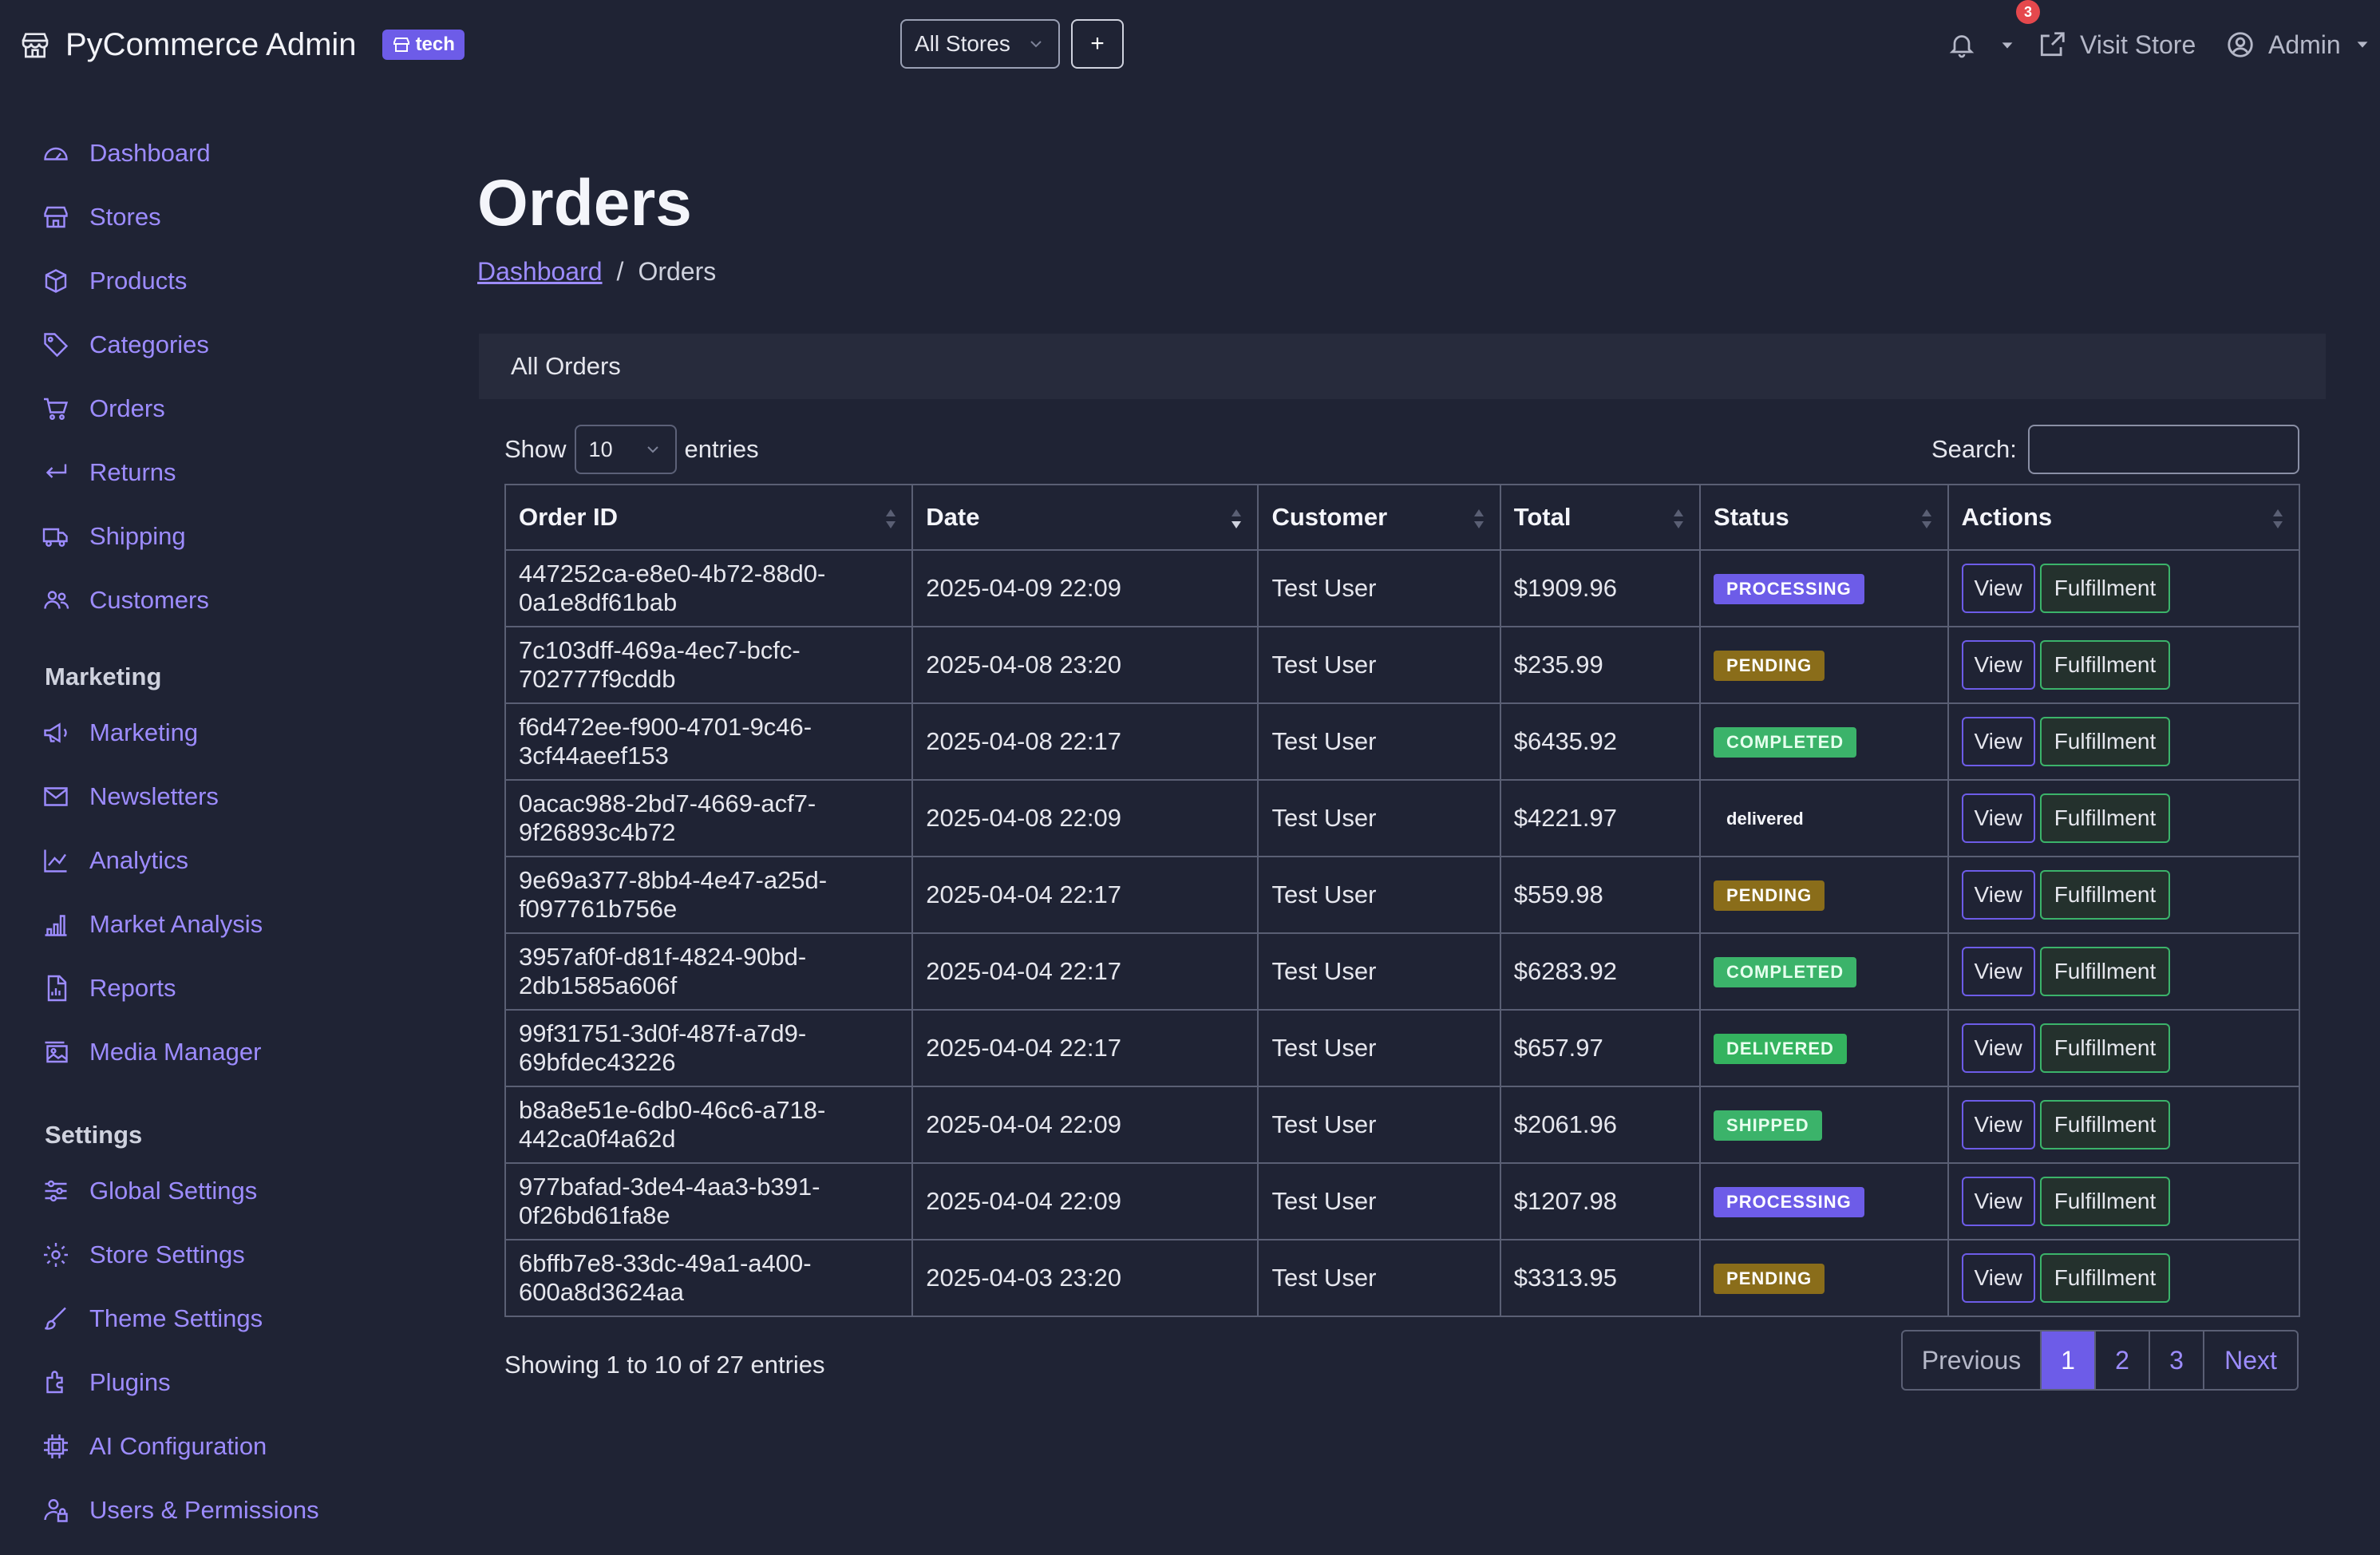  I want to click on search-input, so click(2163, 449).